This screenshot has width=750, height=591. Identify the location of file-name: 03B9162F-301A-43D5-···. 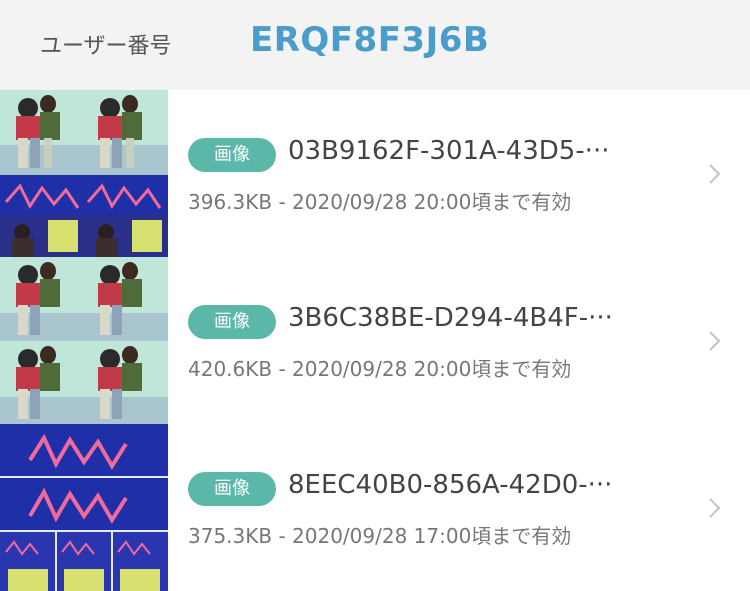
(449, 151).